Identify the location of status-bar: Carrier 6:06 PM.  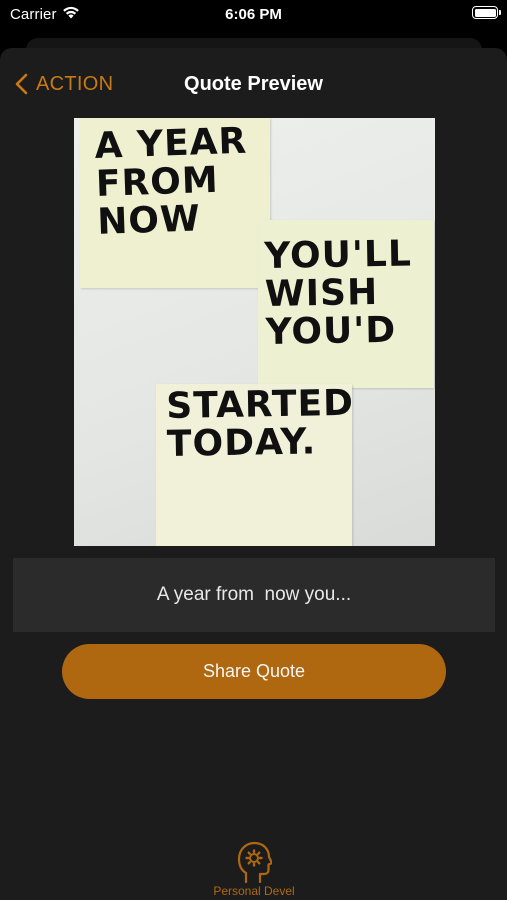
(253, 15).